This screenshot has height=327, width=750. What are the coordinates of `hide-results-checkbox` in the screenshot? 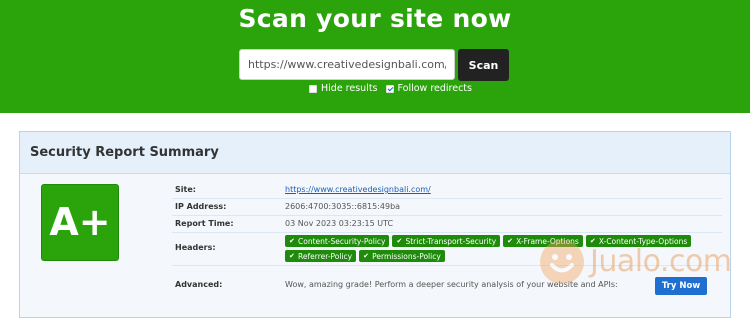 It's located at (313, 88).